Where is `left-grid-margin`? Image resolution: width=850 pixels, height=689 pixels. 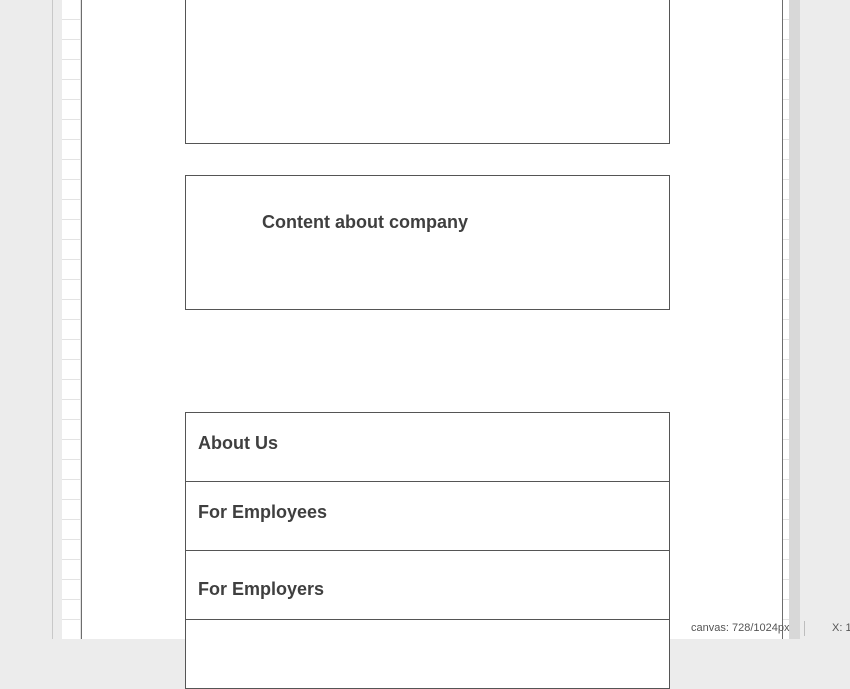
left-grid-margin is located at coordinates (72, 319).